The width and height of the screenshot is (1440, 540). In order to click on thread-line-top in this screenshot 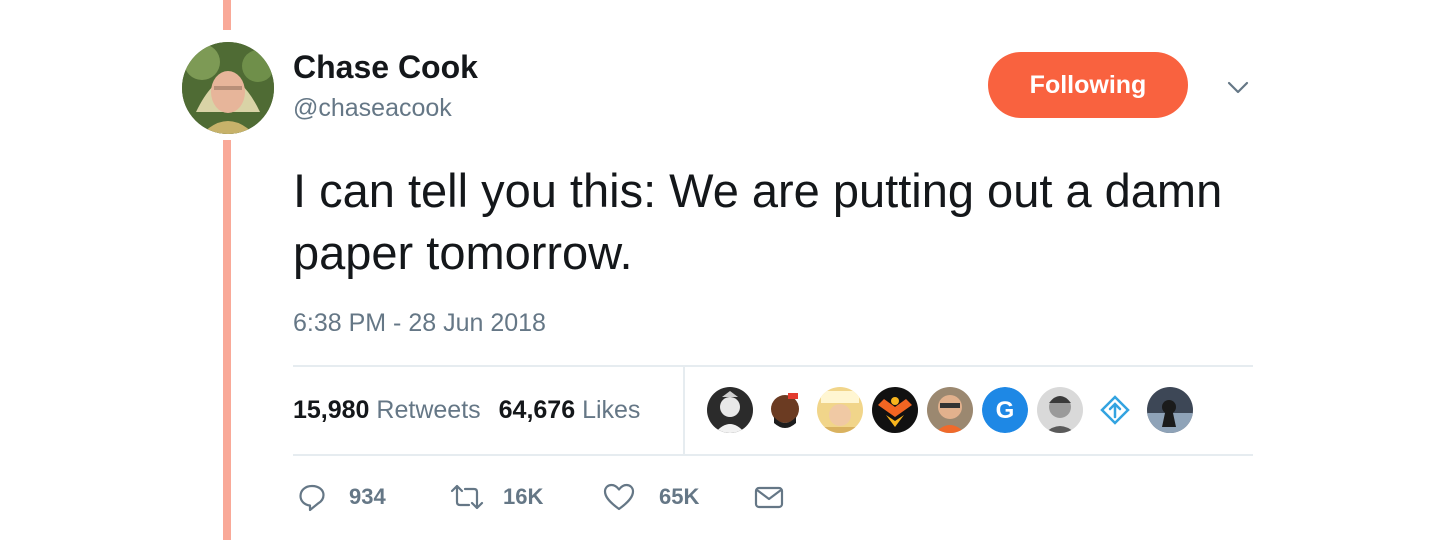, I will do `click(227, 15)`.